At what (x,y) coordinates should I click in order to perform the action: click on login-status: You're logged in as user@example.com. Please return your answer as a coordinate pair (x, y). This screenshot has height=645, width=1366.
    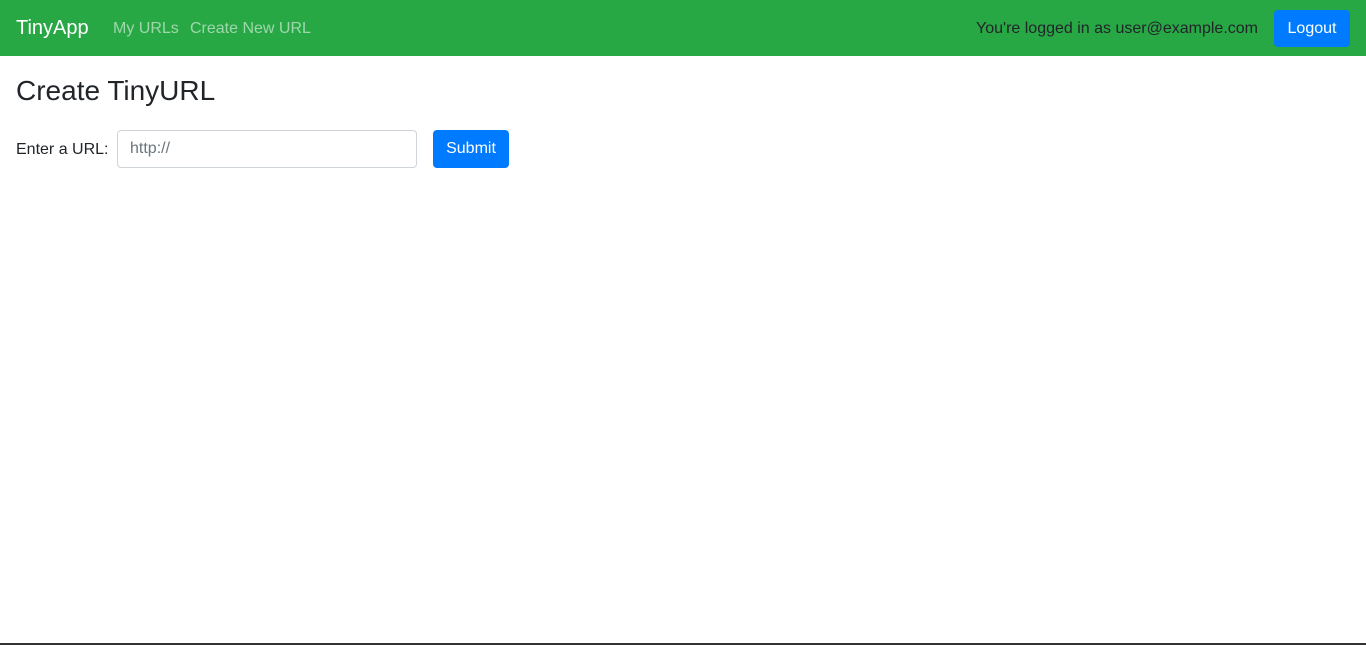
    Looking at the image, I should click on (1117, 28).